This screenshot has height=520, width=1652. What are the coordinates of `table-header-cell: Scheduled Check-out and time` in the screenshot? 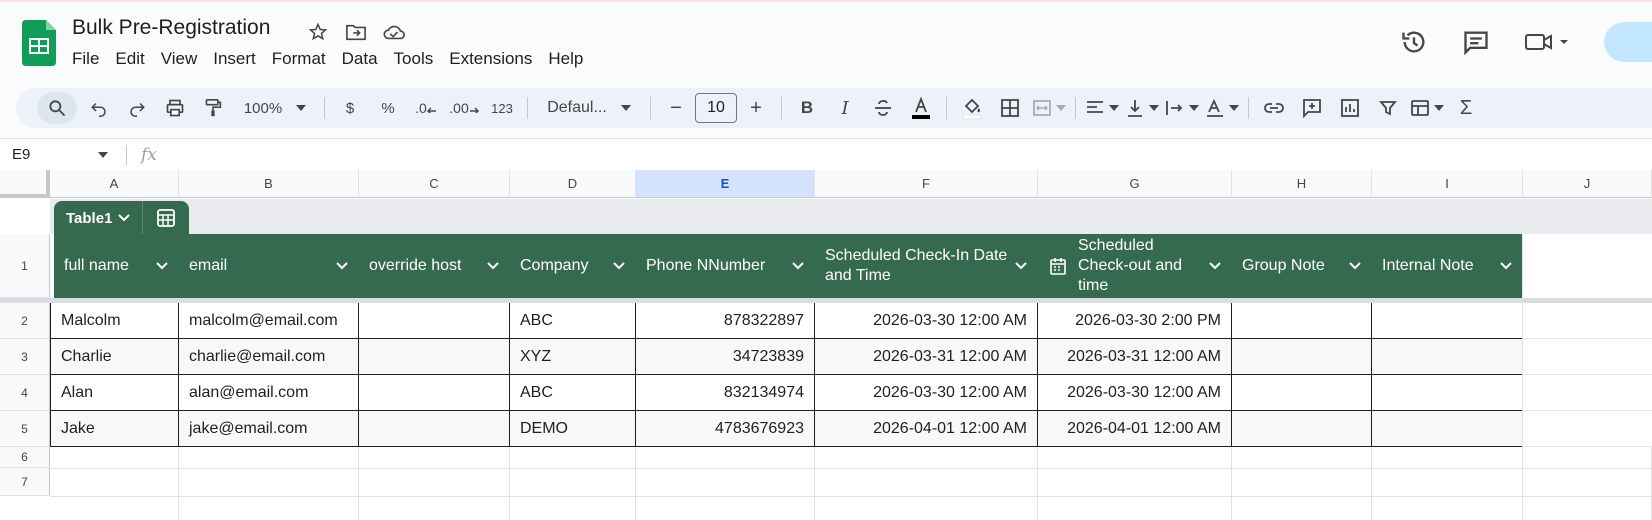 It's located at (1135, 266).